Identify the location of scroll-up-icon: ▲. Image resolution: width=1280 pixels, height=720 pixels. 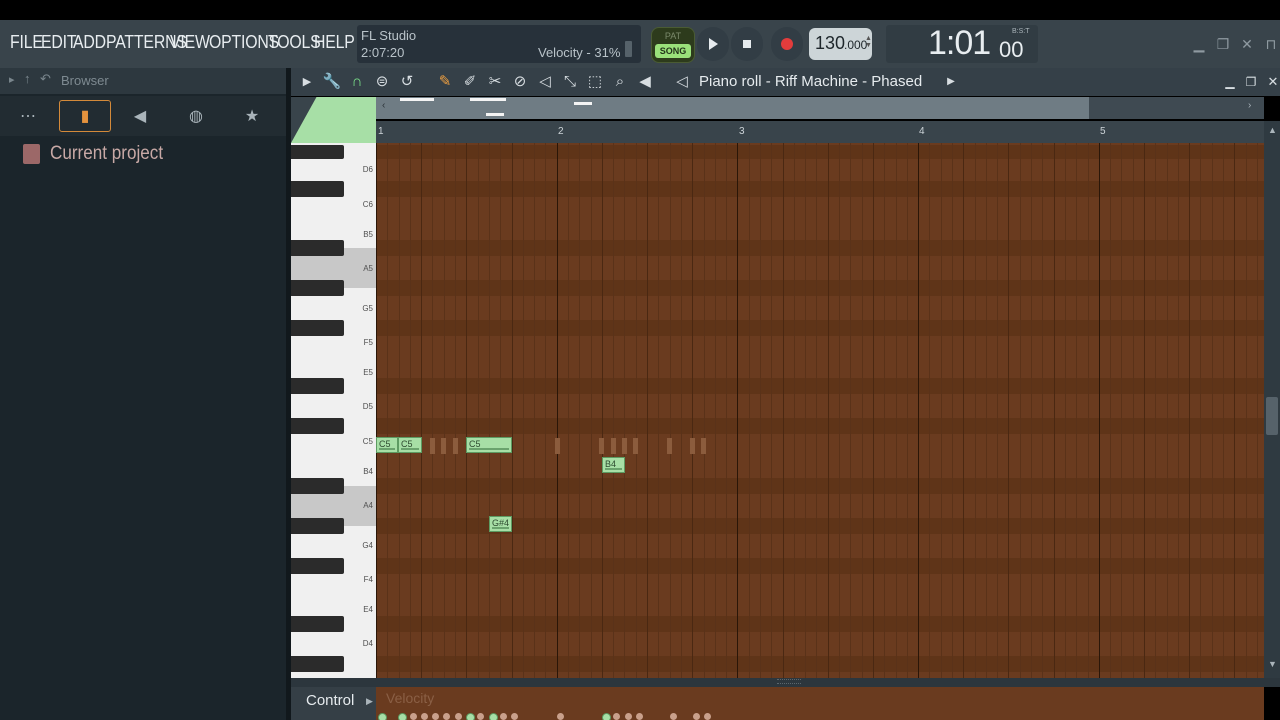
(1272, 130).